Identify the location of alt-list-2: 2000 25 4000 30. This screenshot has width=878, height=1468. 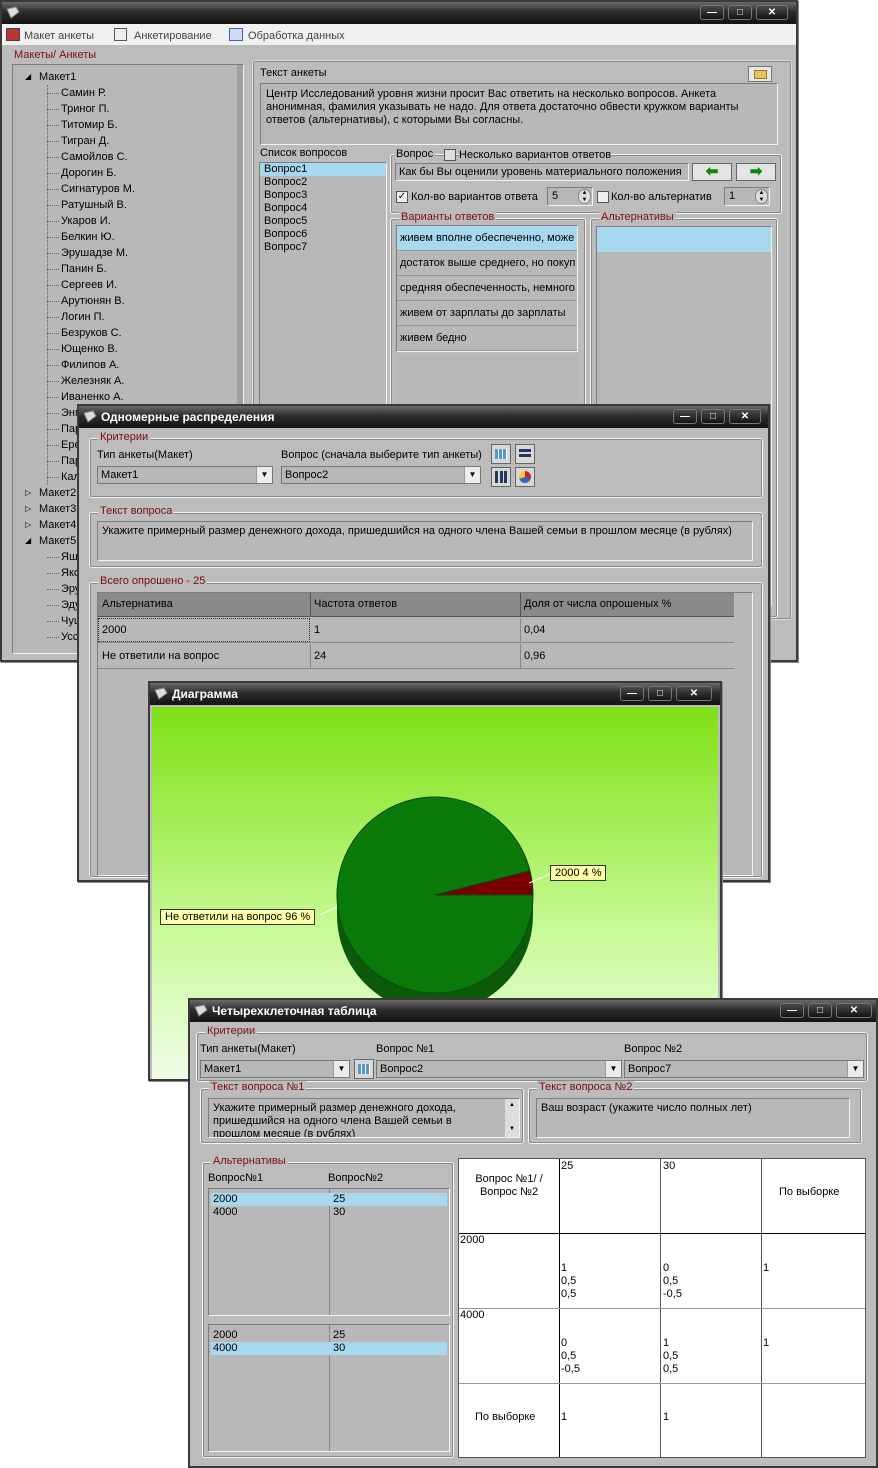
(329, 1388).